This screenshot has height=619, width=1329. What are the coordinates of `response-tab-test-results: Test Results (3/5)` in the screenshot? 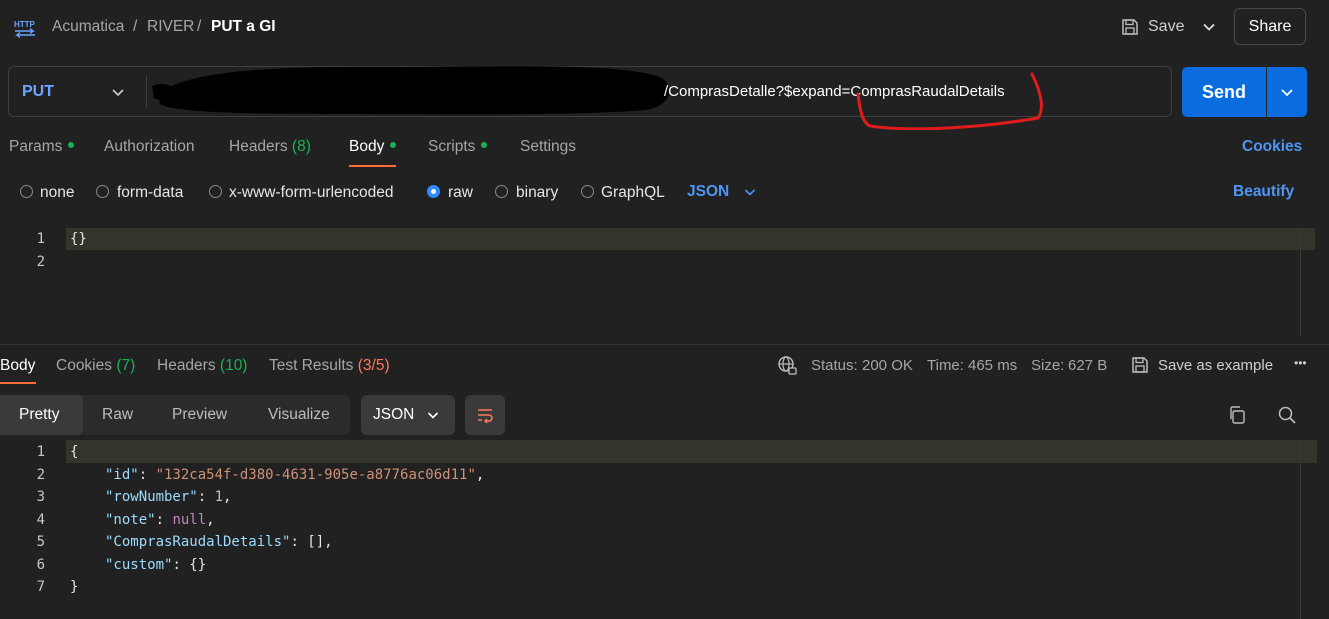 It's located at (329, 366).